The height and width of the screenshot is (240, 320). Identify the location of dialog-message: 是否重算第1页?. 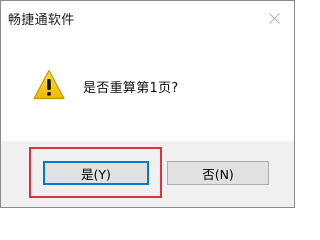
(131, 88).